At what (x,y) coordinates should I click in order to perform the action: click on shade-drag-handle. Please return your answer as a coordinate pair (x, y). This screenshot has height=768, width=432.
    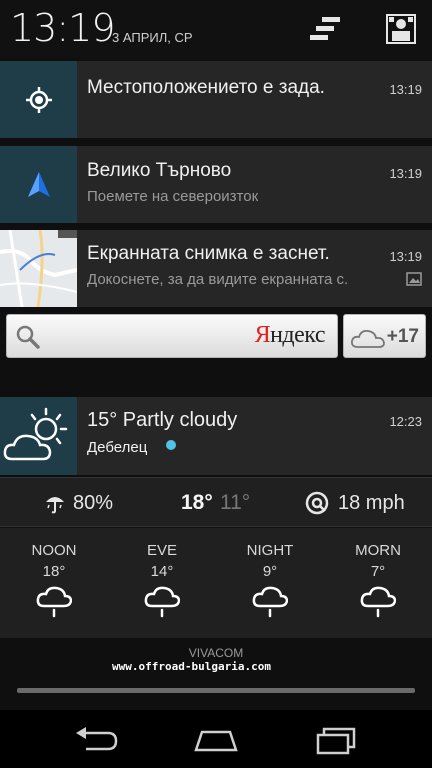
    Looking at the image, I should click on (216, 690).